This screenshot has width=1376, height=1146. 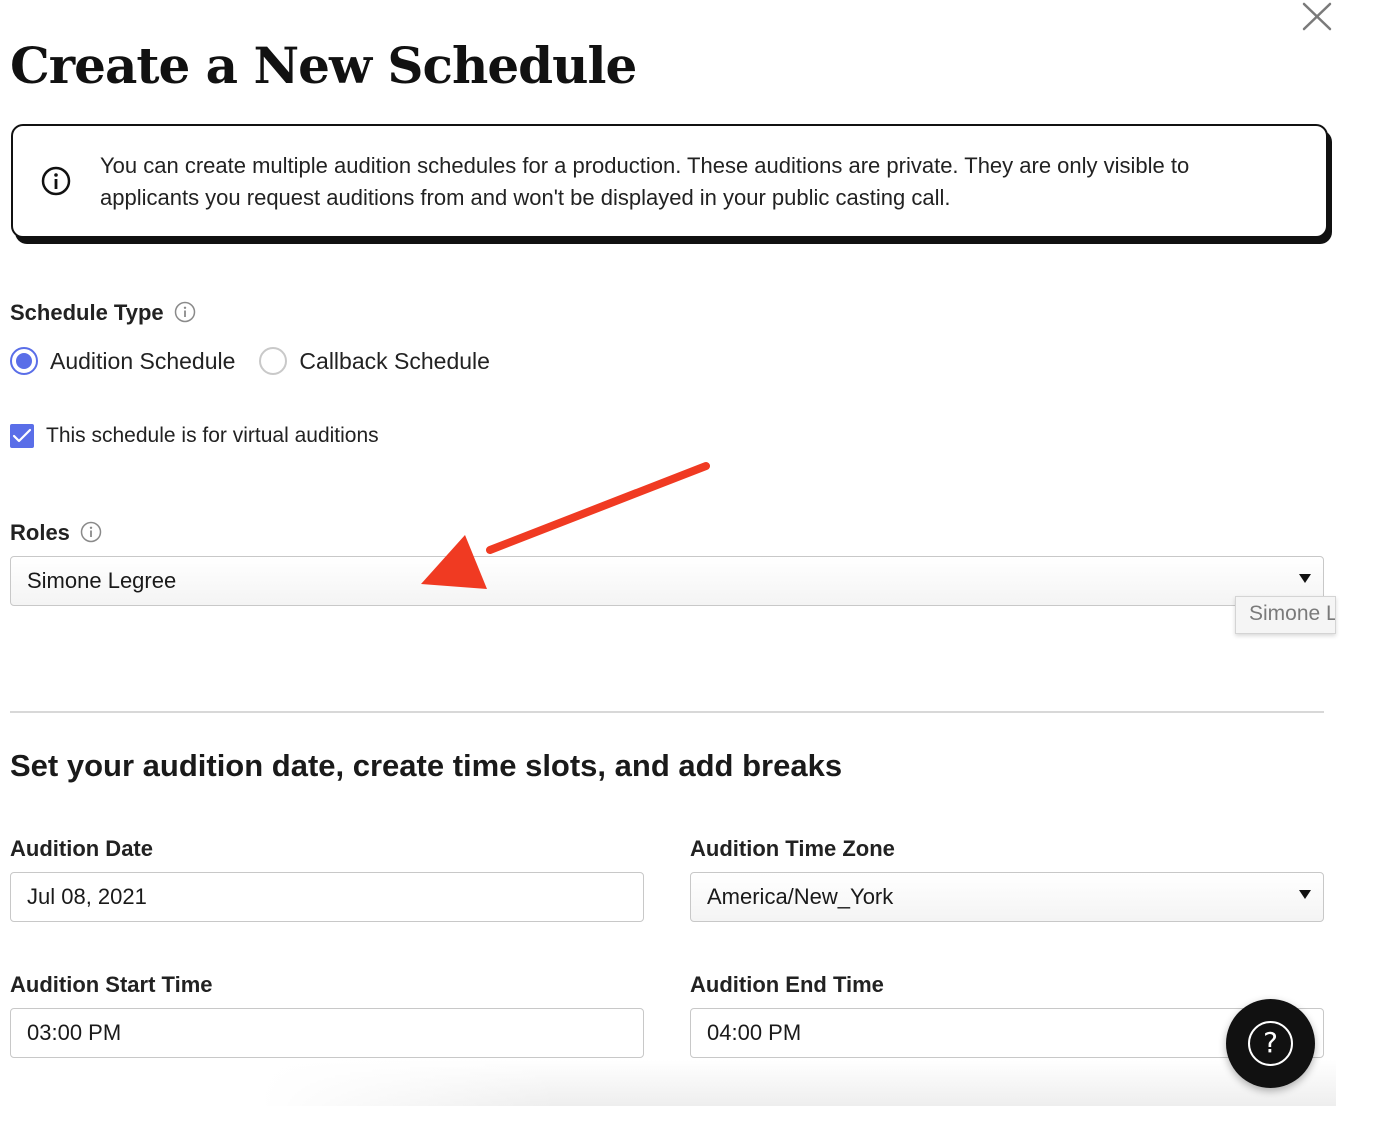 I want to click on schedule-type-radio-group: Audition Schedule Callback Schedule, so click(x=262, y=361).